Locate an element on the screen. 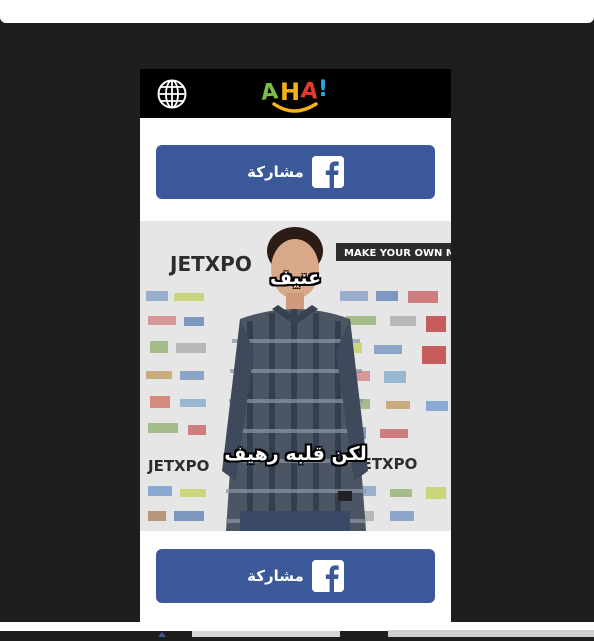 The width and height of the screenshot is (594, 641). facebook-share-button-bottom: مشاركة is located at coordinates (295, 576).